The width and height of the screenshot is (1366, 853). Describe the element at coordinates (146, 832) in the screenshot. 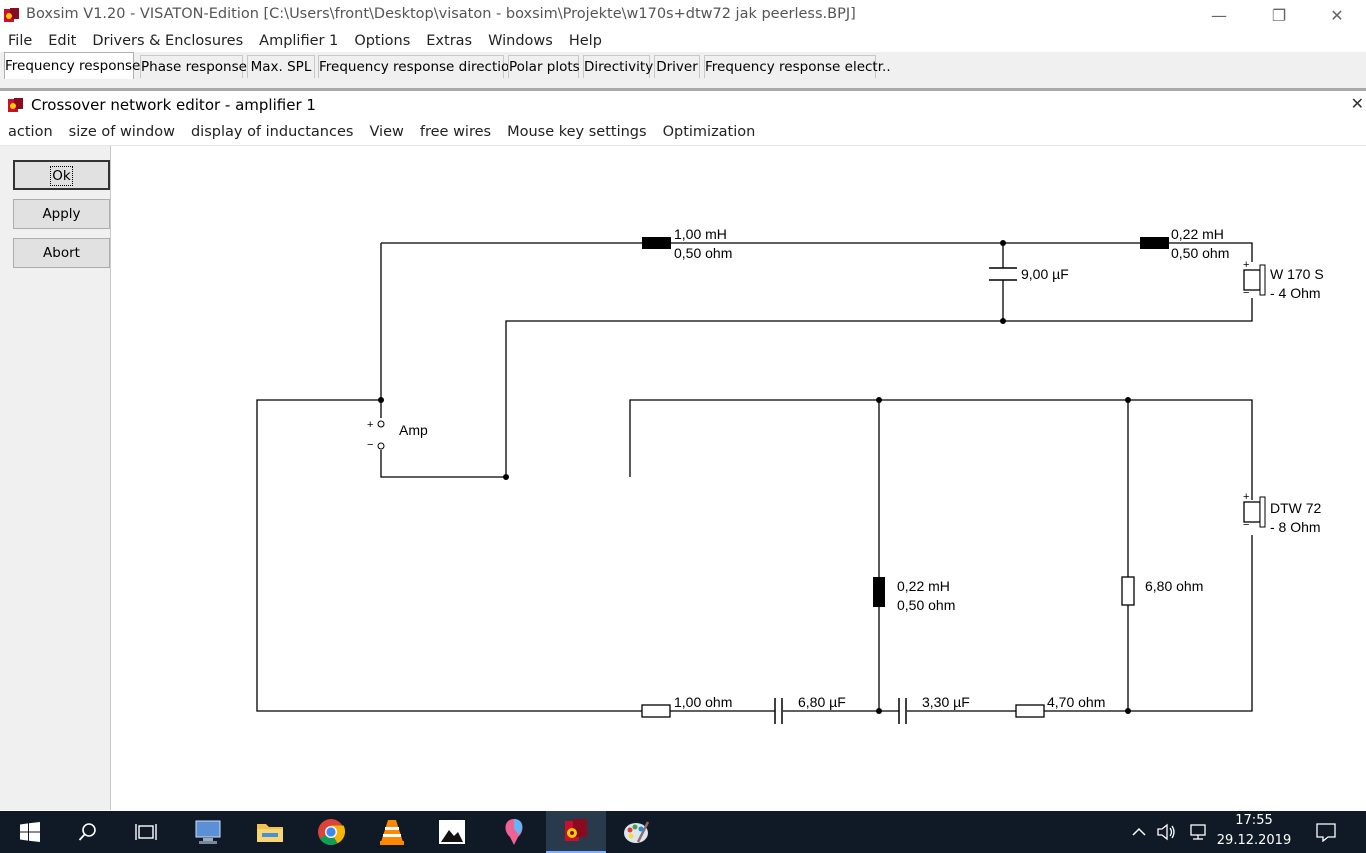

I see `task-view-button` at that location.